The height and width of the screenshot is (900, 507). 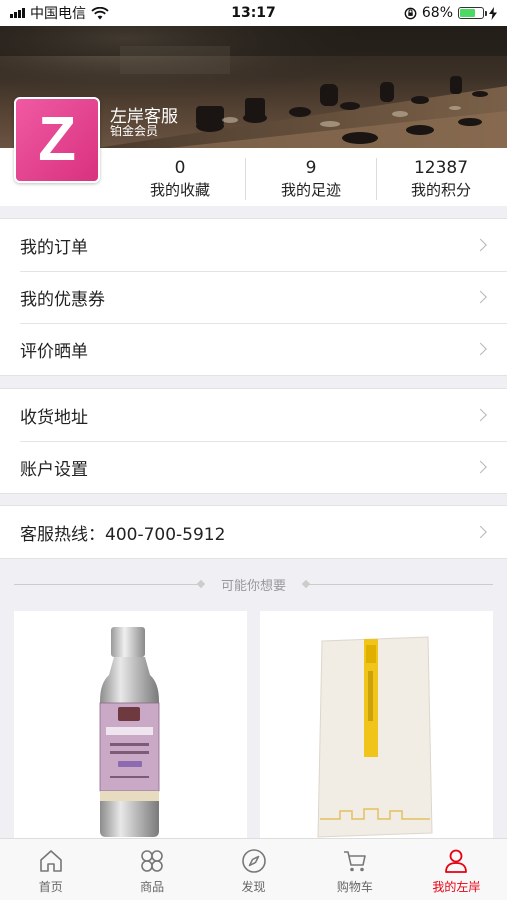 What do you see at coordinates (54, 417) in the screenshot?
I see `menu-item-label: 收货地址` at bounding box center [54, 417].